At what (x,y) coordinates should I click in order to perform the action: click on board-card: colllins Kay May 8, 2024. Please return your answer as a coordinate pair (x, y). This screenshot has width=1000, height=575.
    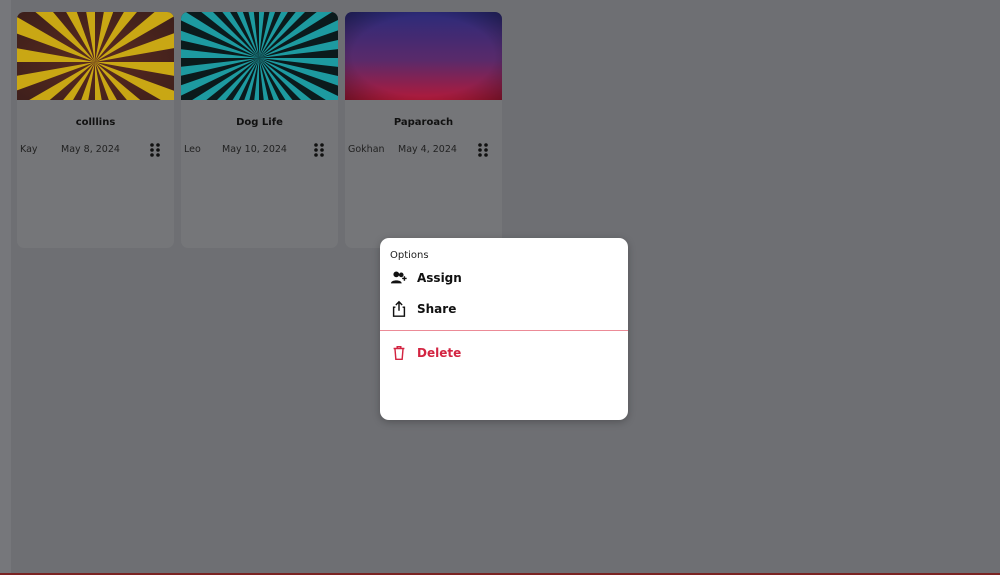
    Looking at the image, I should click on (95, 130).